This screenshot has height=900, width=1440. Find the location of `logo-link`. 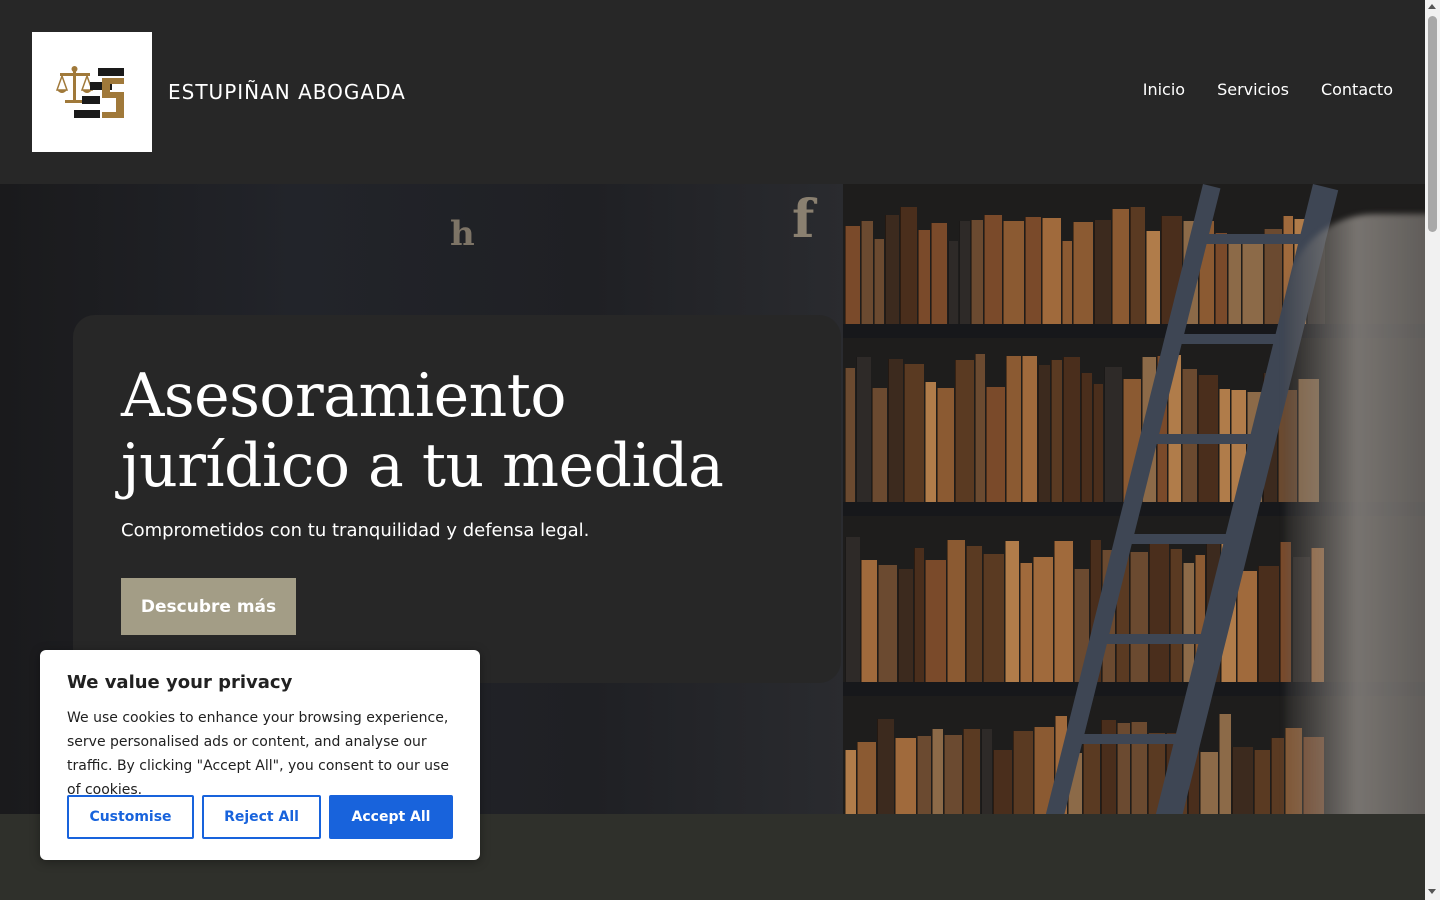

logo-link is located at coordinates (92, 92).